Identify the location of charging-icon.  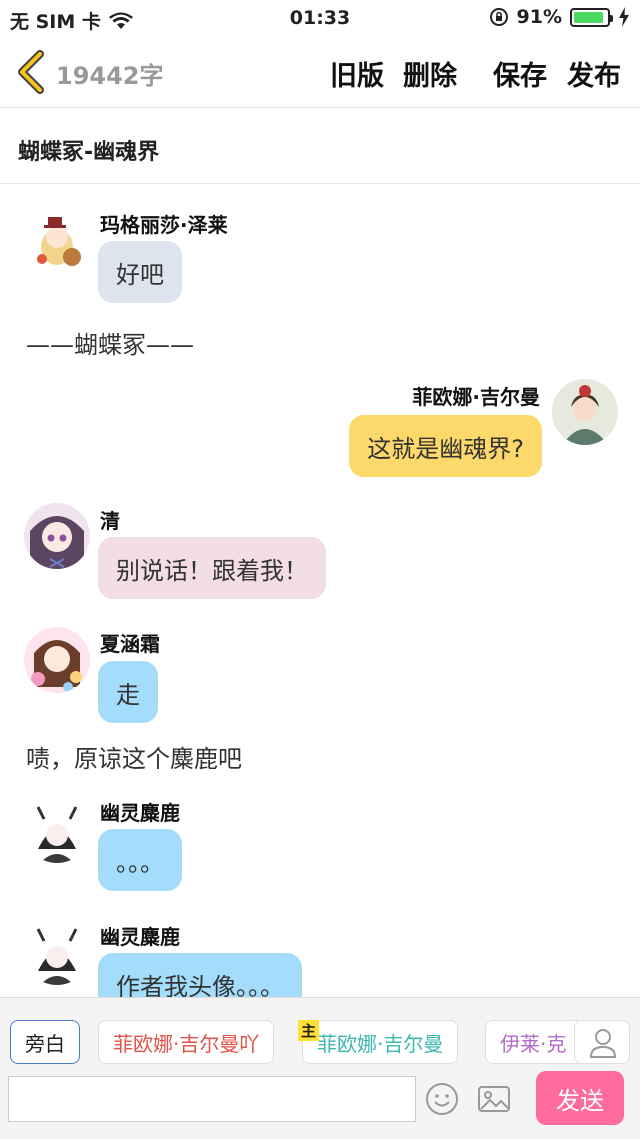
(624, 17).